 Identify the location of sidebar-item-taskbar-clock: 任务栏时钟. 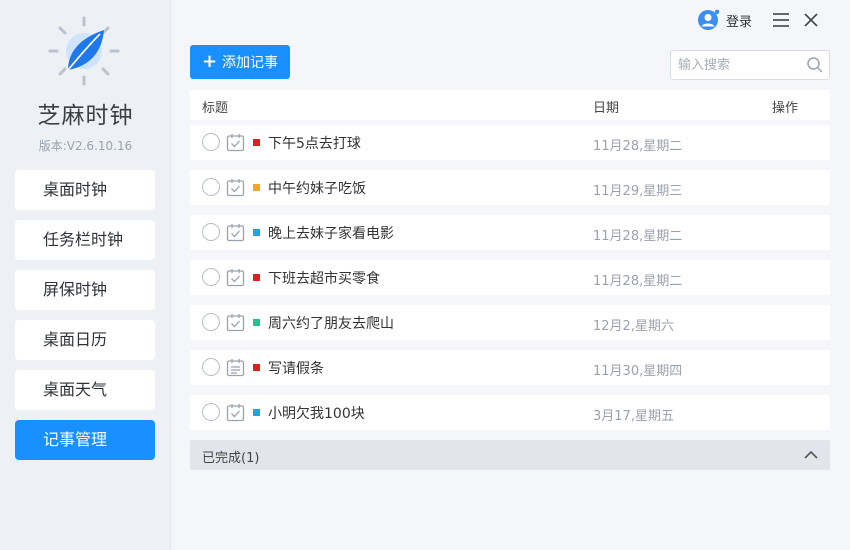
(85, 240).